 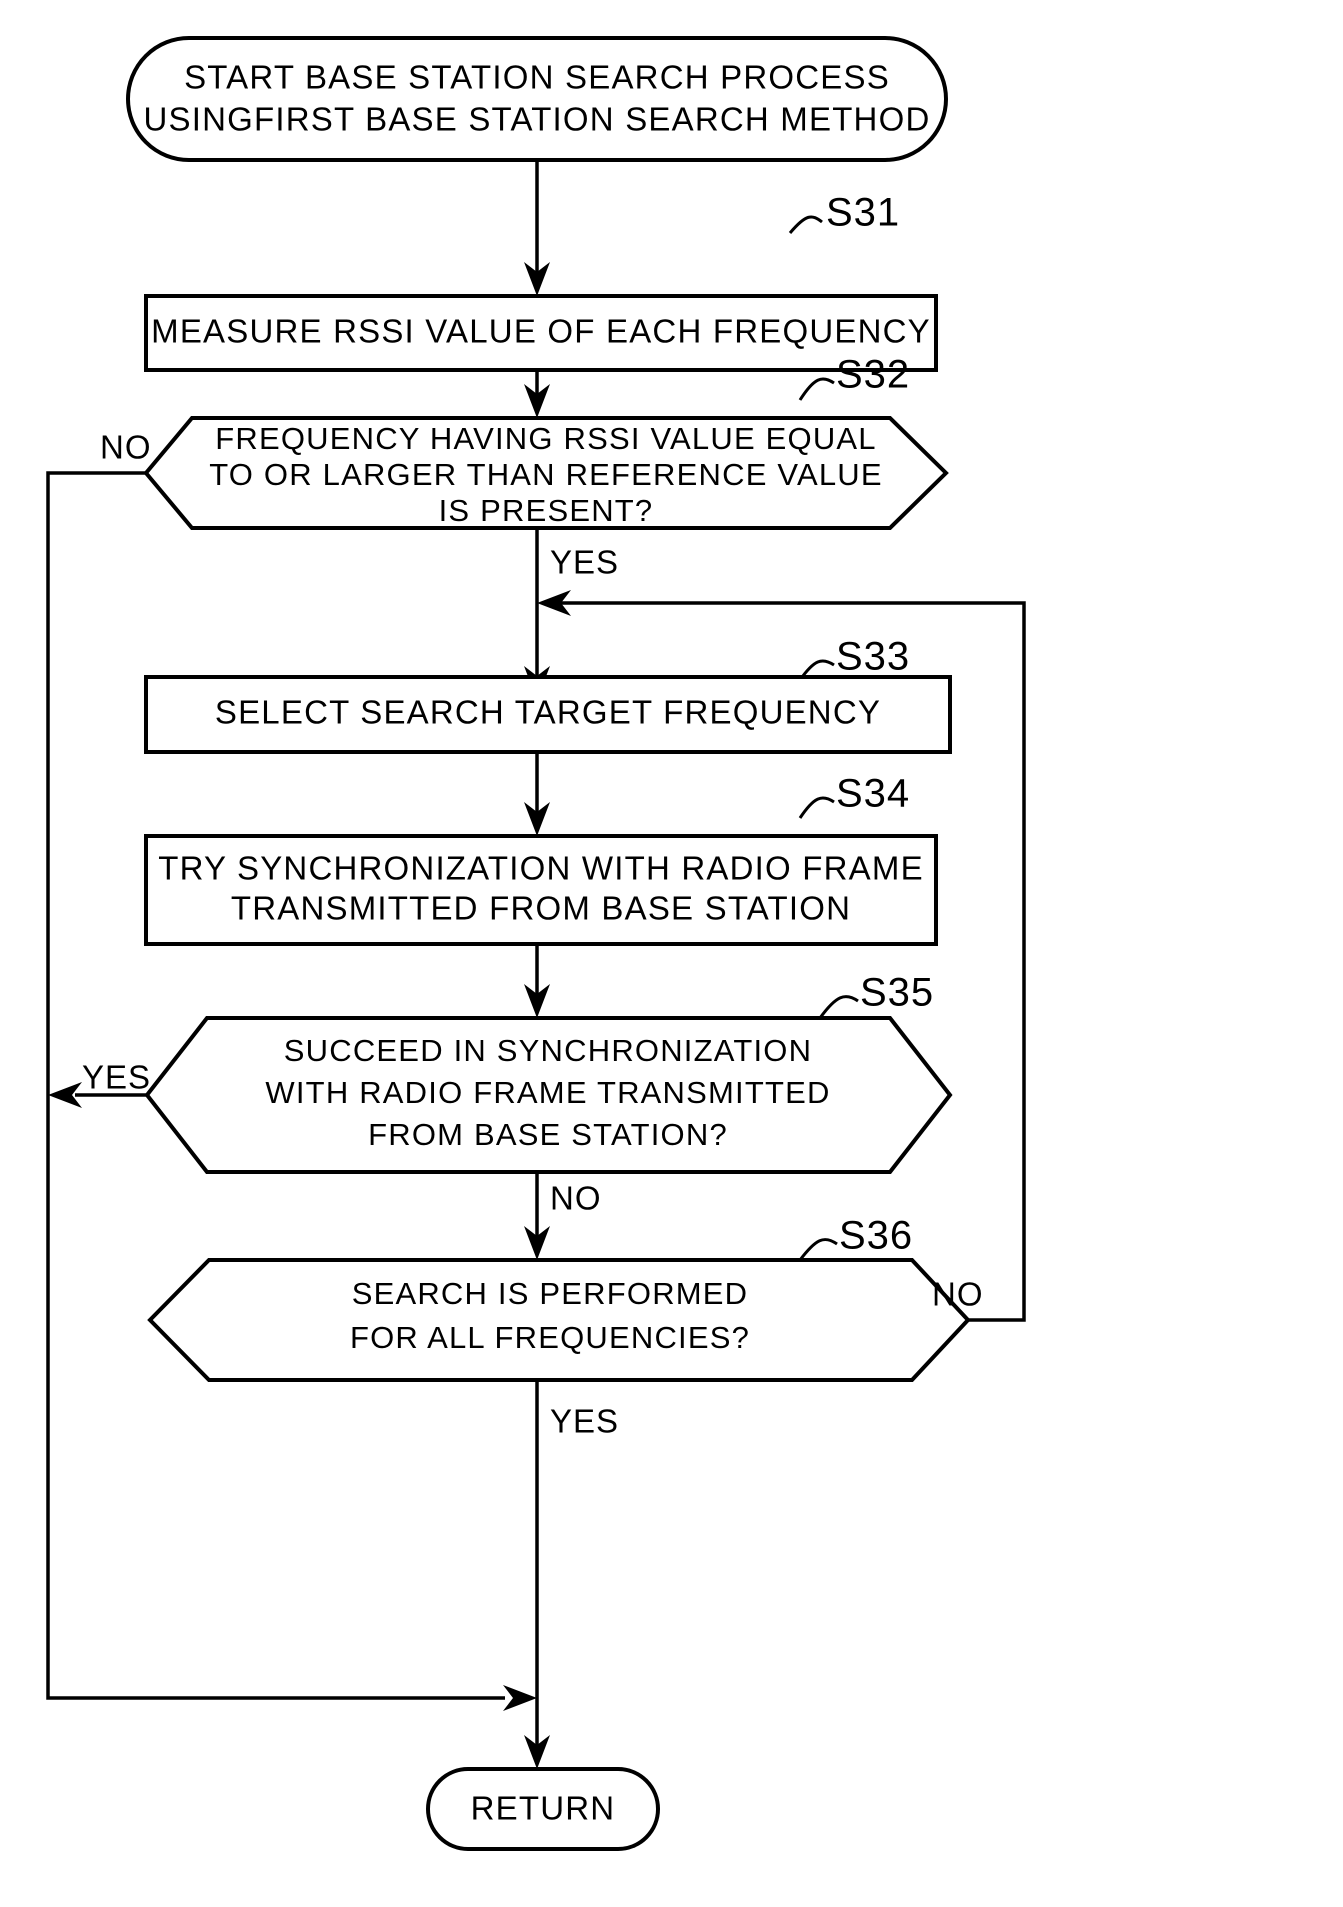 I want to click on s35-line-2: WITH RADIO FRAME TRANSMITTED, so click(x=547, y=1092).